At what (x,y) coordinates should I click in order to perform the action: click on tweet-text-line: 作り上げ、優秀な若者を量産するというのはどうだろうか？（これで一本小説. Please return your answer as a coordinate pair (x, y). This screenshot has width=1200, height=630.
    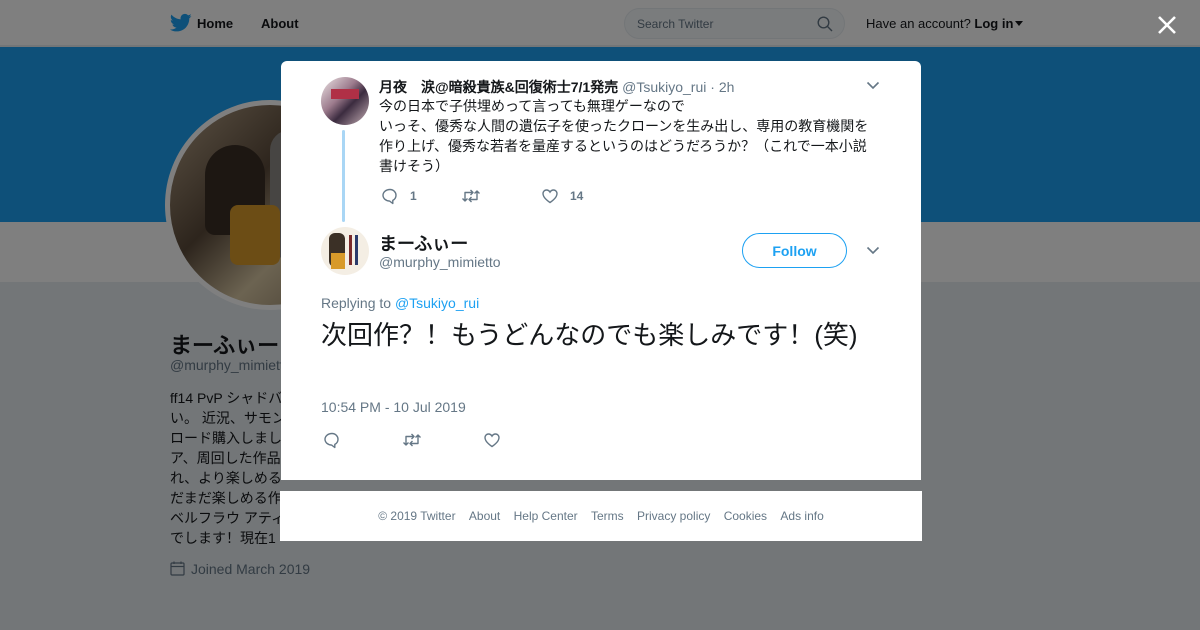
    Looking at the image, I should click on (623, 146).